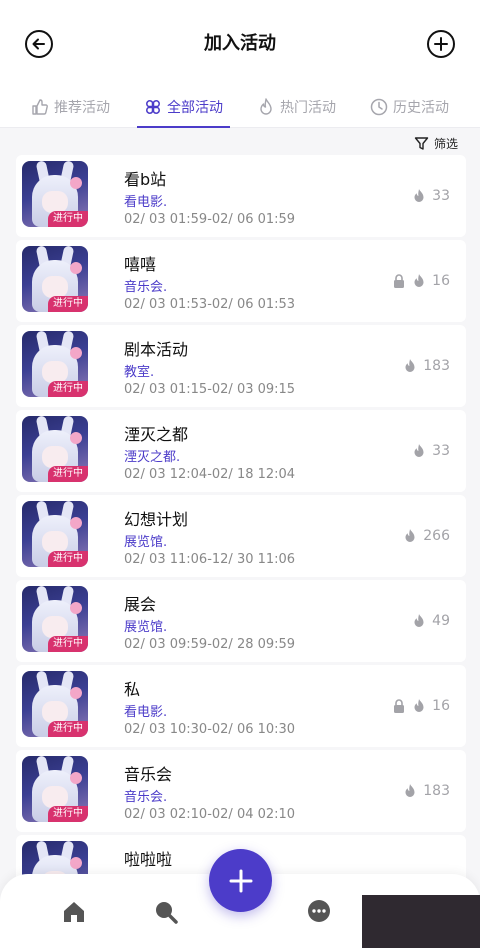 The width and height of the screenshot is (480, 948). Describe the element at coordinates (139, 370) in the screenshot. I see `activity-category-link: 教室.` at that location.